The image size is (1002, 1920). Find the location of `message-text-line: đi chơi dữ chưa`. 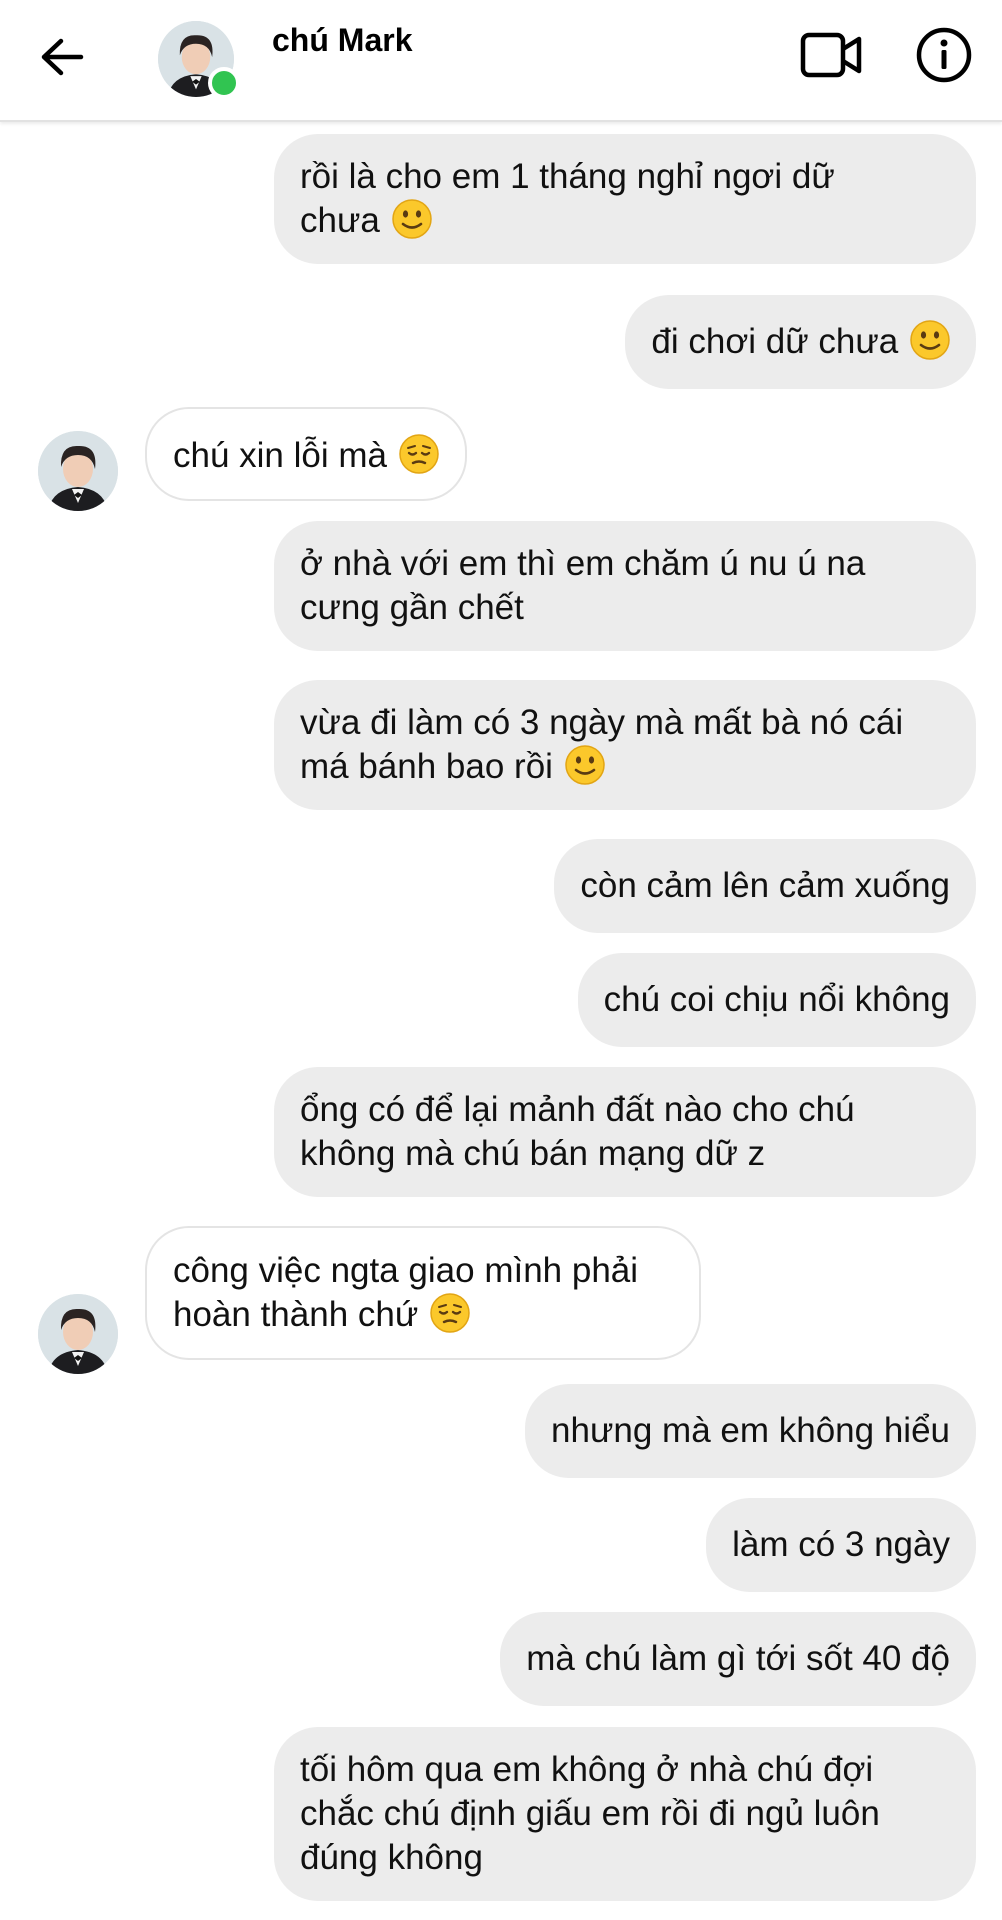

message-text-line: đi chơi dữ chưa is located at coordinates (775, 341).